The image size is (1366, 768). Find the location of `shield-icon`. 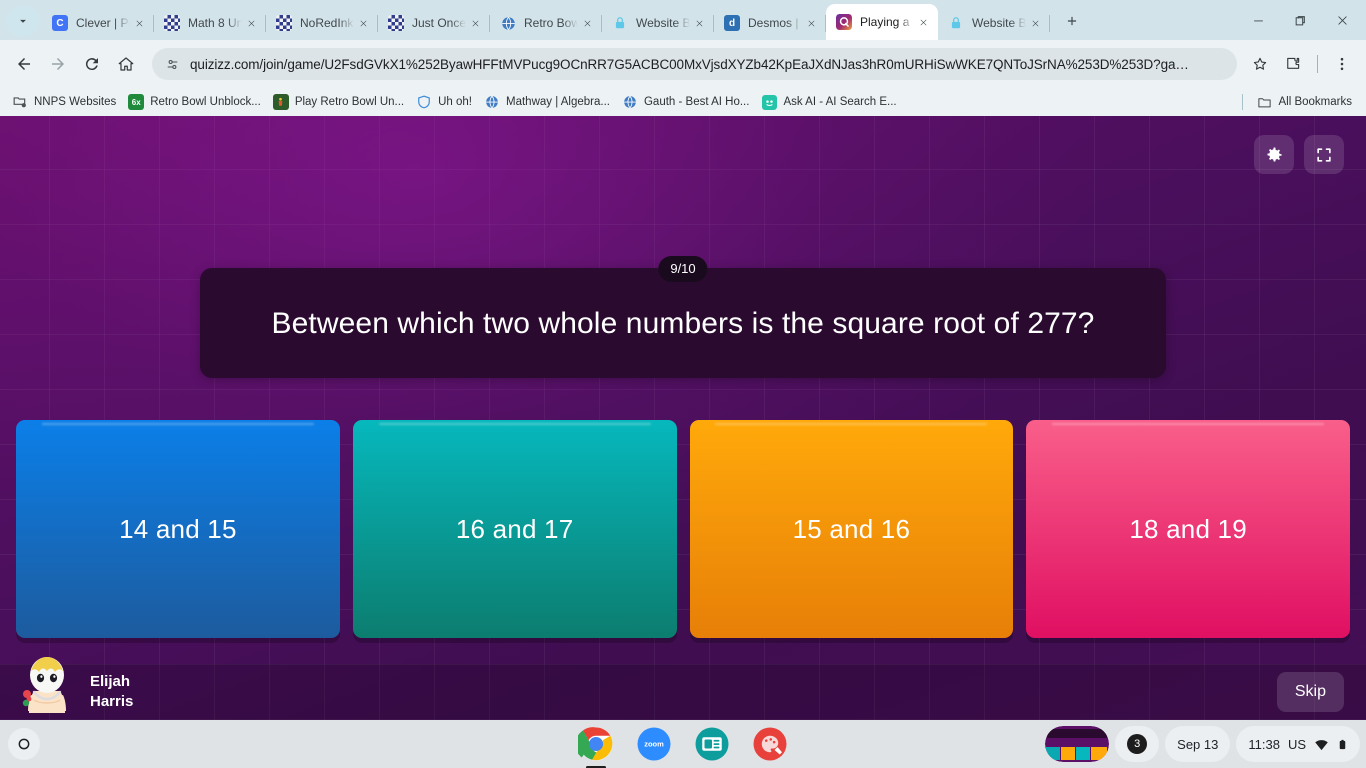

shield-icon is located at coordinates (424, 102).